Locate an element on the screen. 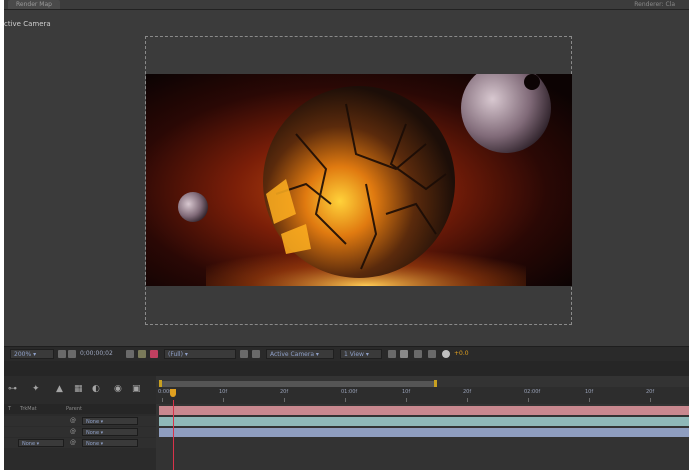  view-layout-dropdown: 1 View ▾ is located at coordinates (361, 354).